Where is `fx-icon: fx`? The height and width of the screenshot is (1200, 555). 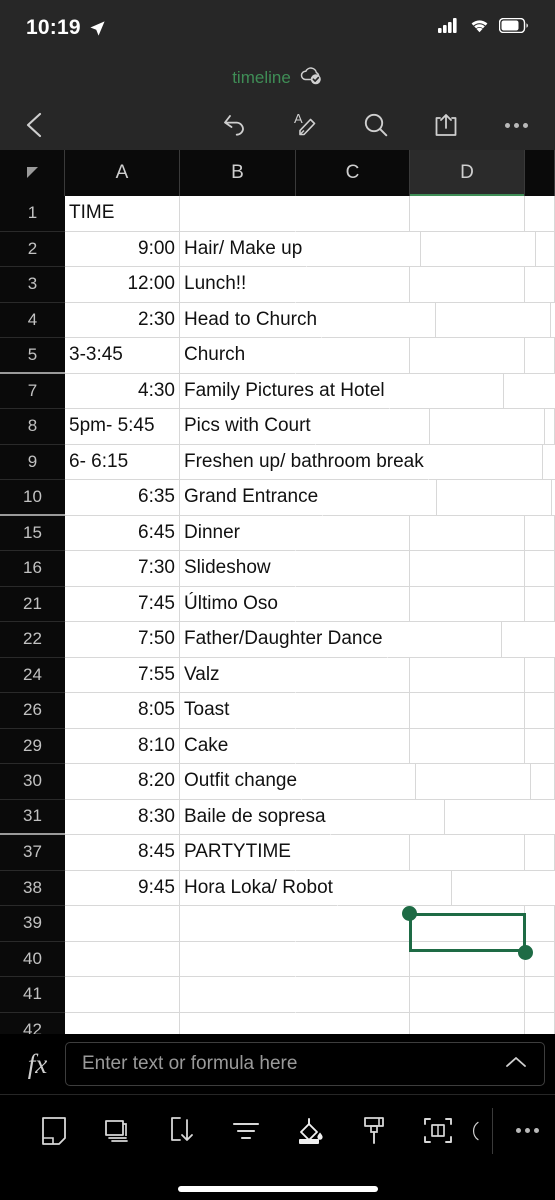
fx-icon: fx is located at coordinates (37, 1064).